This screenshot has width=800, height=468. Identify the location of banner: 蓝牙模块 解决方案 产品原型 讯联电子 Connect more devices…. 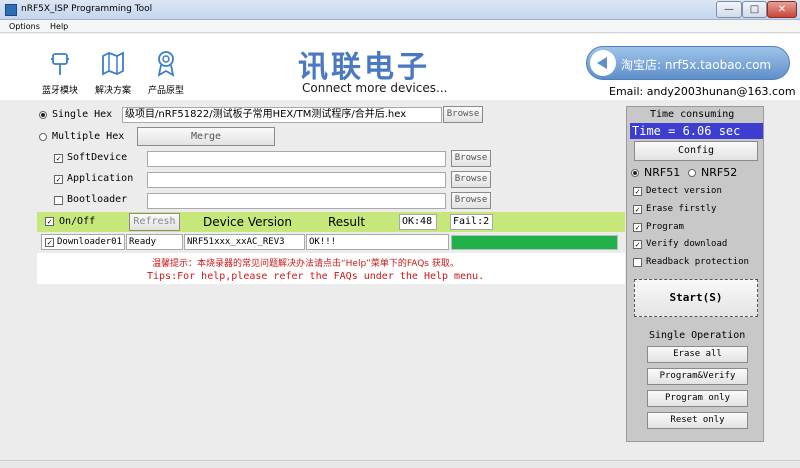
(400, 67).